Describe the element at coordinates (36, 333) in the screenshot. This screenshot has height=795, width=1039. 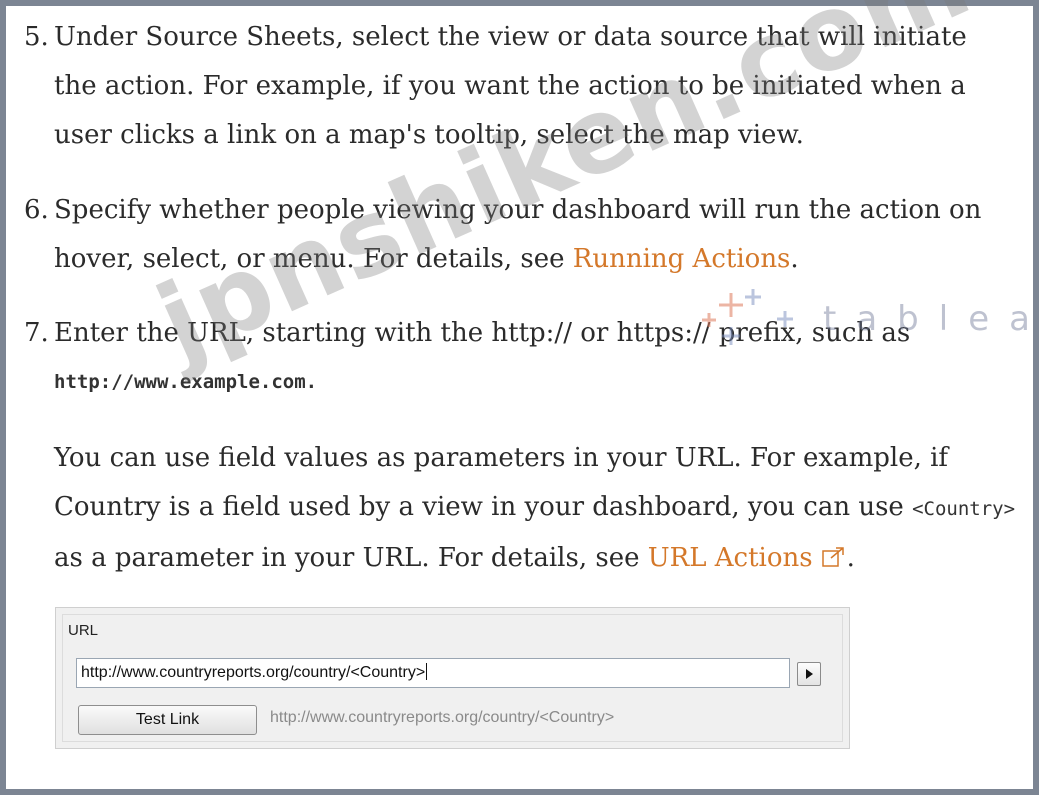
I see `step-number: 7.` at that location.